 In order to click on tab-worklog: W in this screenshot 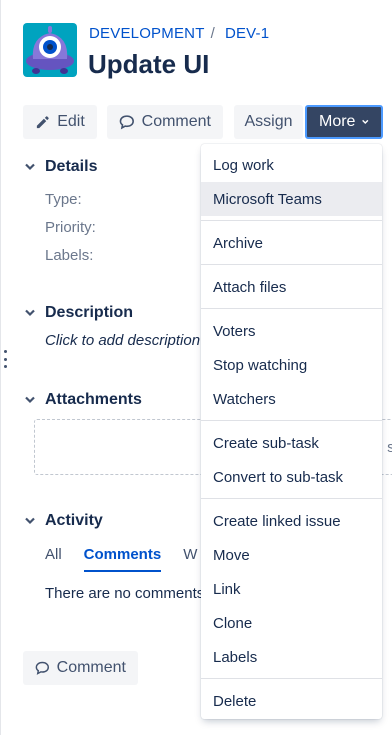, I will do `click(190, 559)`.